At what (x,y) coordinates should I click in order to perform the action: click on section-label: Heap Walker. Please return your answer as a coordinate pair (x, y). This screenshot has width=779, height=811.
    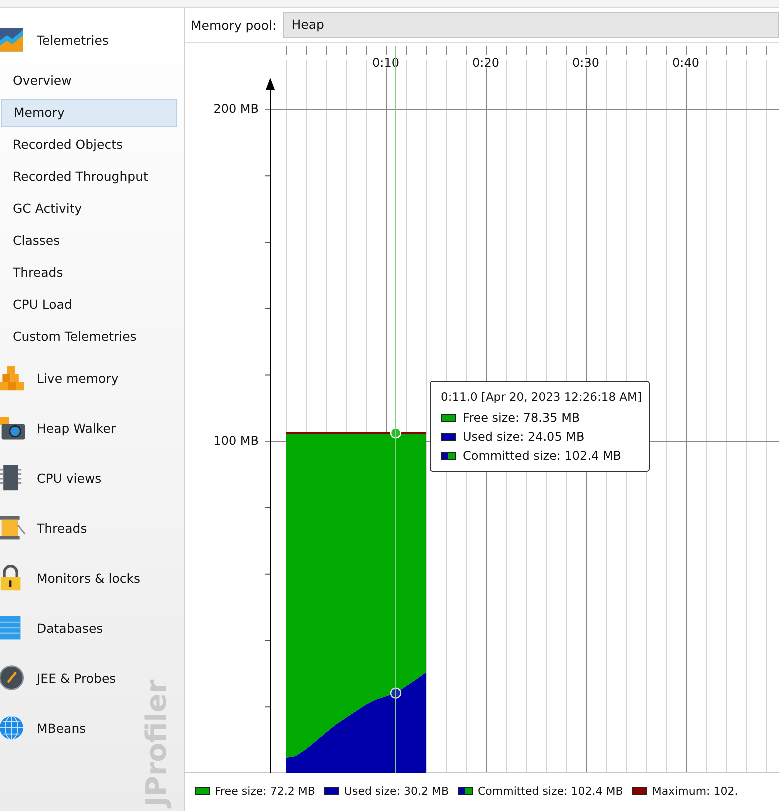
    Looking at the image, I should click on (76, 428).